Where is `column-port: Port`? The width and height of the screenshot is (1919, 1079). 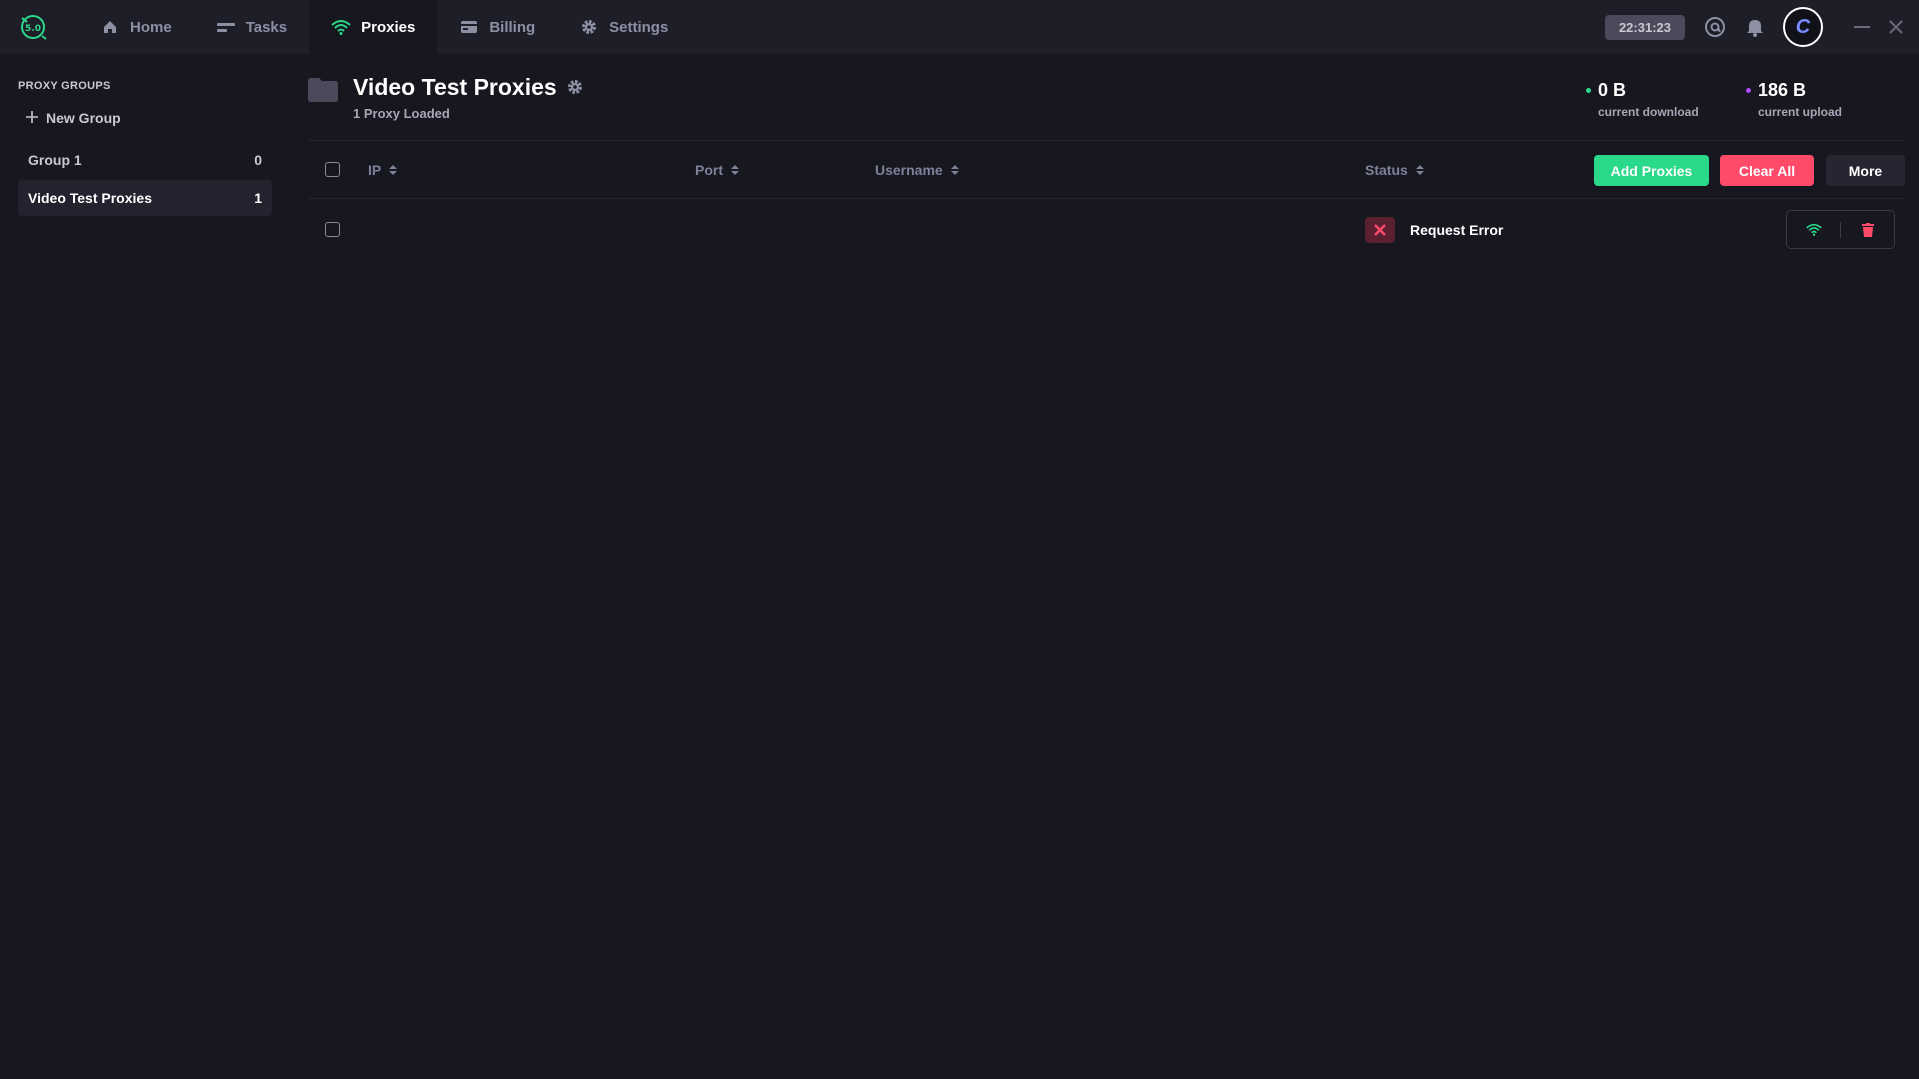
column-port: Port is located at coordinates (717, 170).